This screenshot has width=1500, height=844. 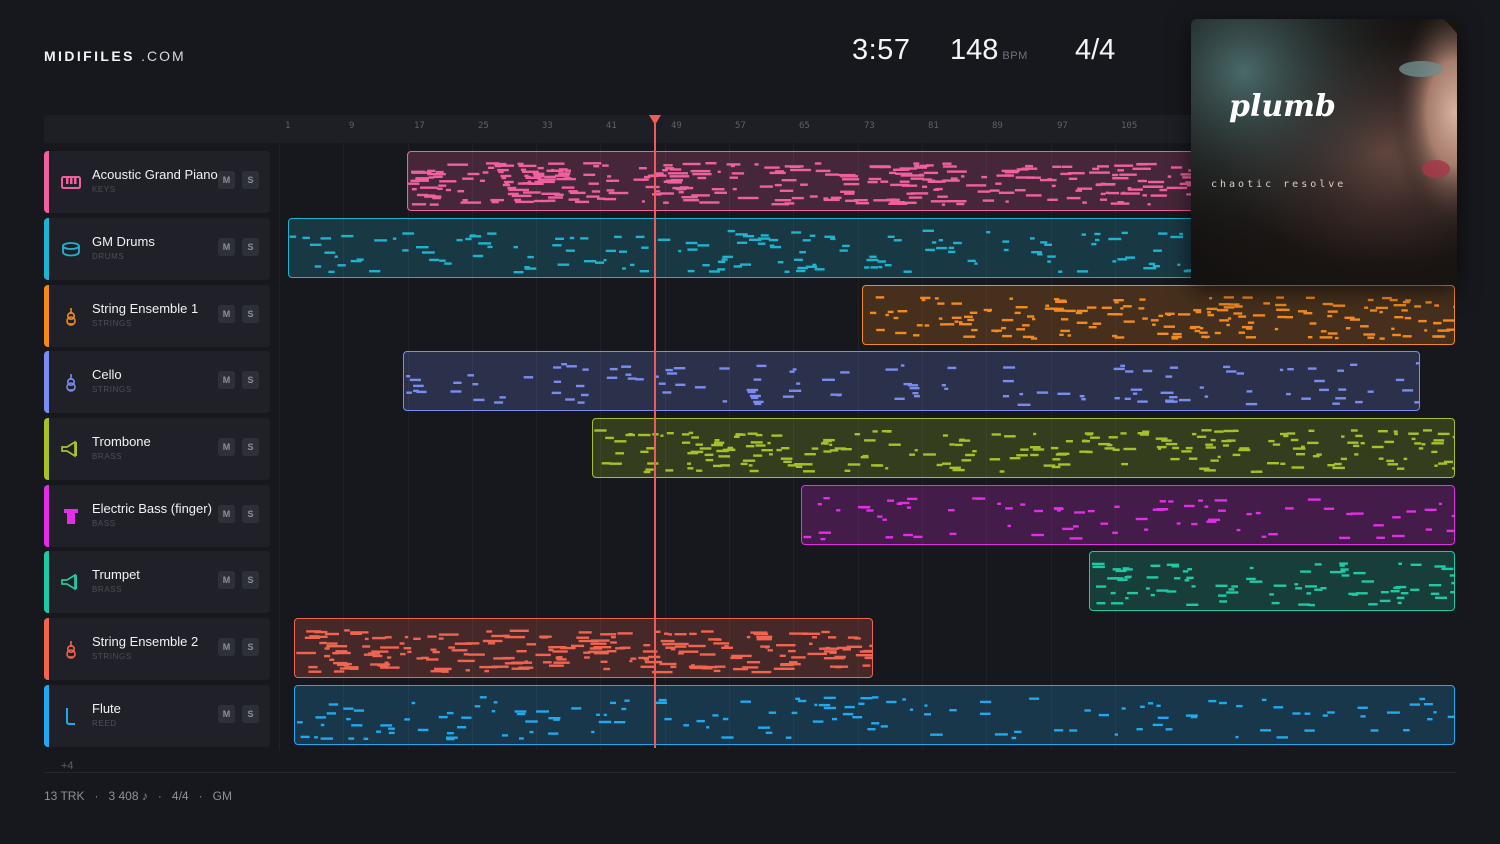 I want to click on track-header: Flute REED M S, so click(x=157, y=716).